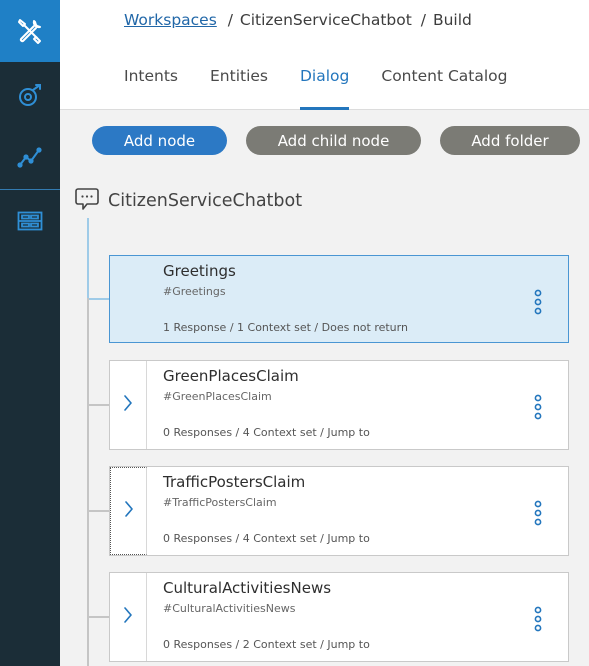  I want to click on rail-item-deploy, so click(30, 95).